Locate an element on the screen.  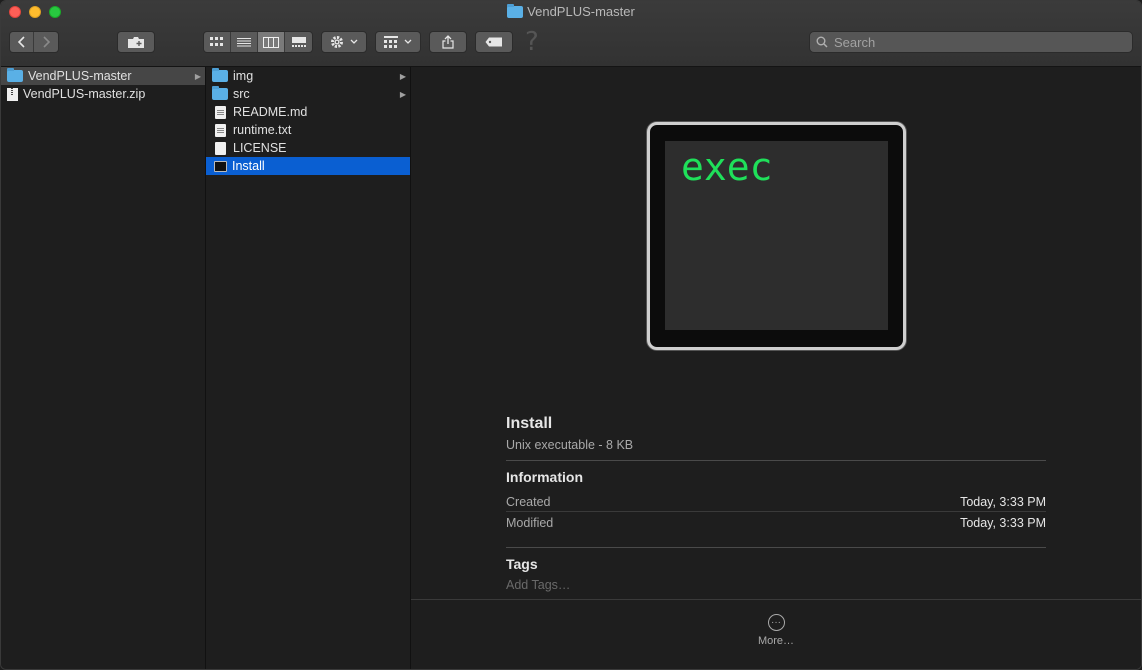
gallery-icon is located at coordinates (298, 42).